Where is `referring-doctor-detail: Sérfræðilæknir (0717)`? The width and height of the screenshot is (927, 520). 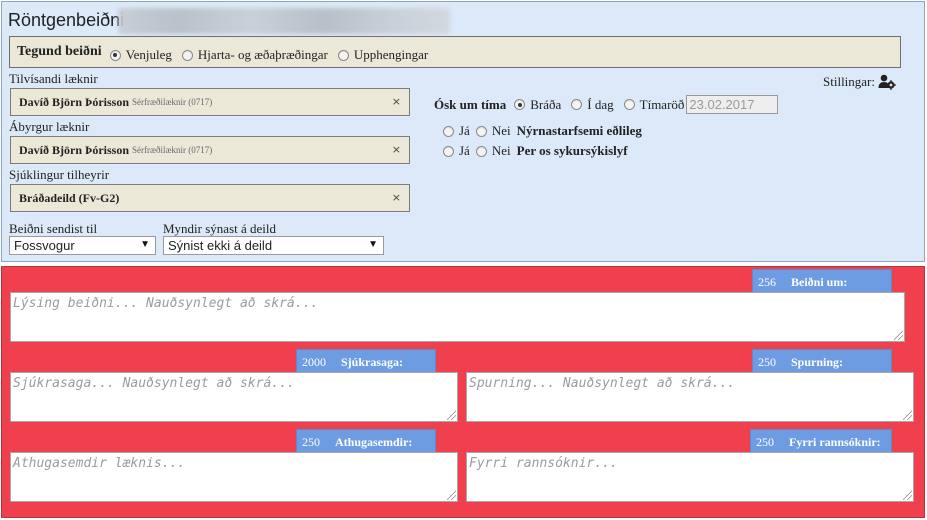 referring-doctor-detail: Sérfræðilæknir (0717) is located at coordinates (172, 102).